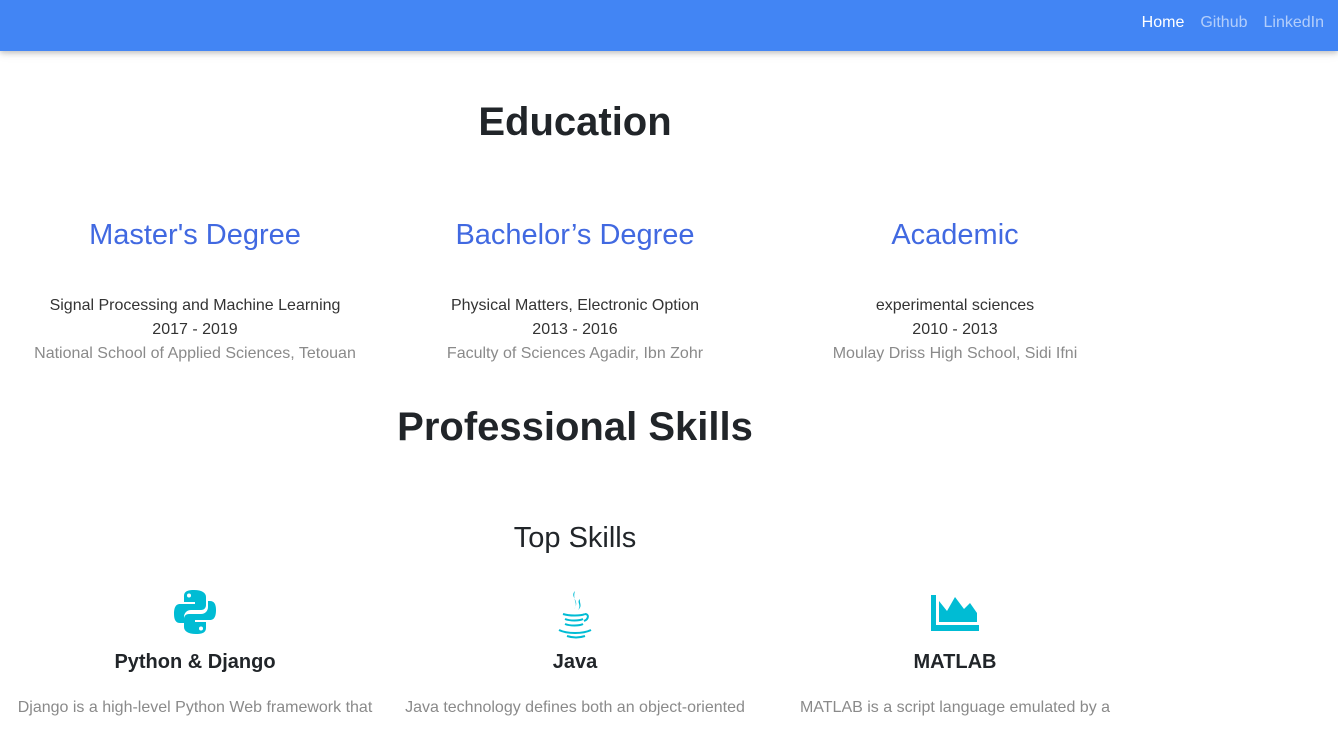 This screenshot has height=739, width=1338. I want to click on degree-title: Master's Degree, so click(195, 235).